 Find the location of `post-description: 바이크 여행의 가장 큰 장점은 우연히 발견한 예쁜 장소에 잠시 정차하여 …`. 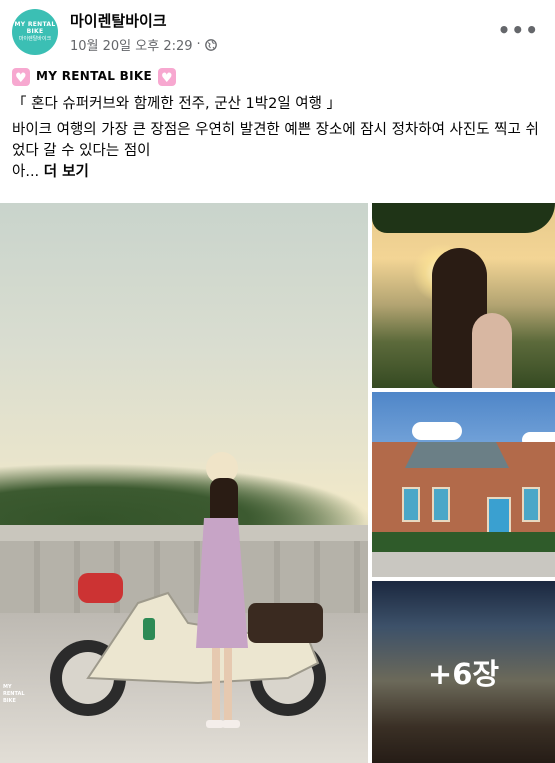

post-description: 바이크 여행의 가장 큰 장점은 우연히 발견한 예쁜 장소에 잠시 정차하여 … is located at coordinates (279, 151).